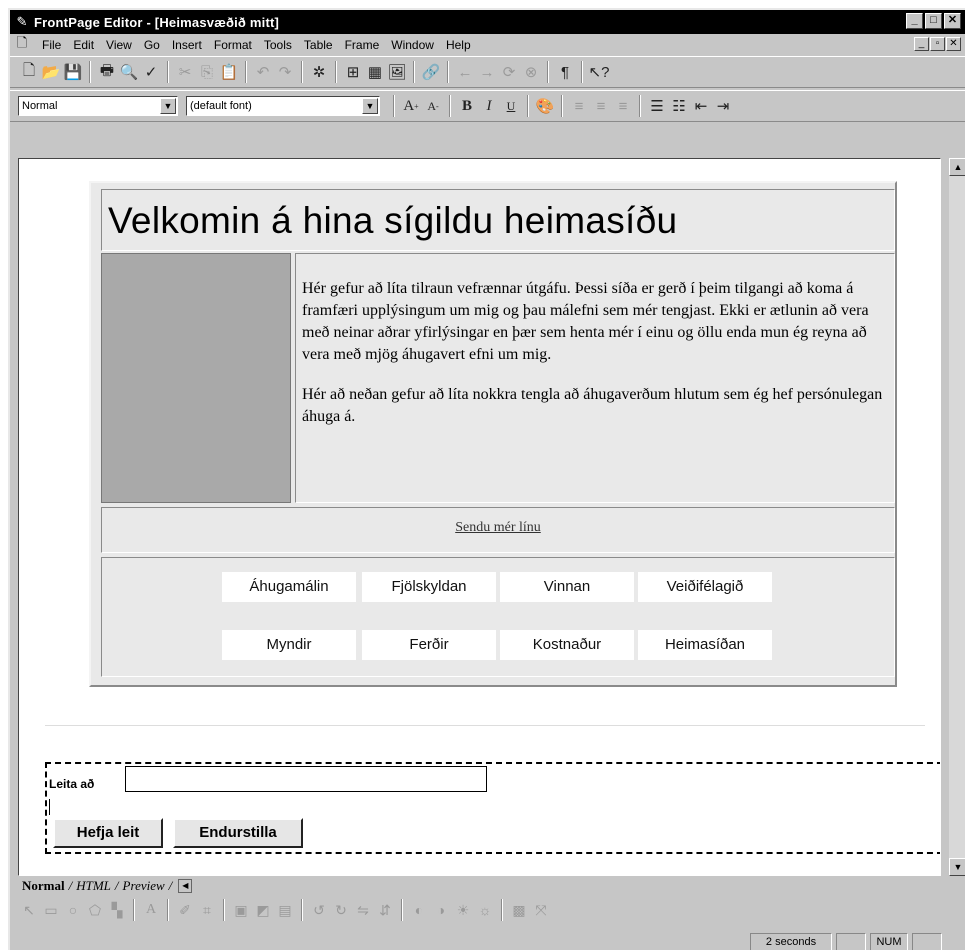 The image size is (965, 950). Describe the element at coordinates (541, 910) in the screenshot. I see `resample-icon: ⤧` at that location.